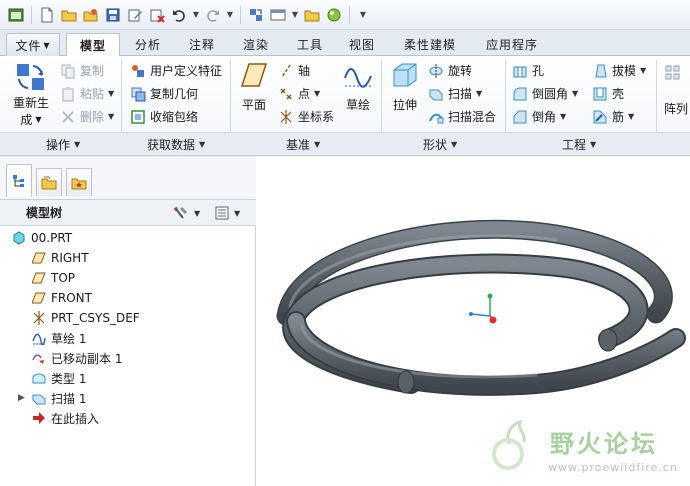  What do you see at coordinates (128, 178) in the screenshot?
I see `navigator-tabs` at bounding box center [128, 178].